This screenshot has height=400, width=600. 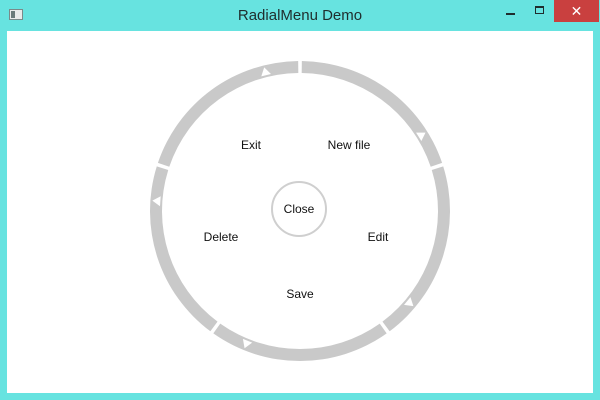 What do you see at coordinates (251, 145) in the screenshot?
I see `menu-item-exit: Exit` at bounding box center [251, 145].